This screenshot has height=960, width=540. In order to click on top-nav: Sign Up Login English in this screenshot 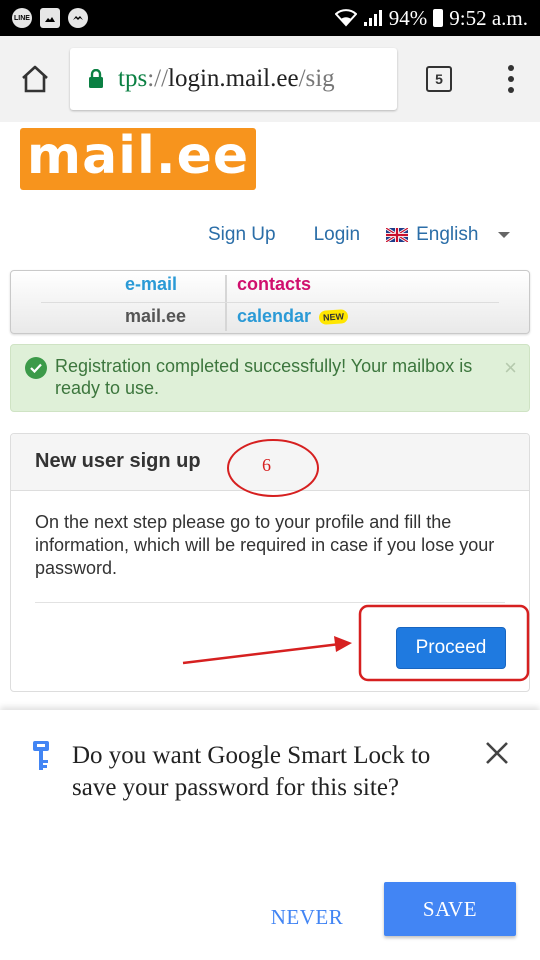, I will do `click(359, 235)`.